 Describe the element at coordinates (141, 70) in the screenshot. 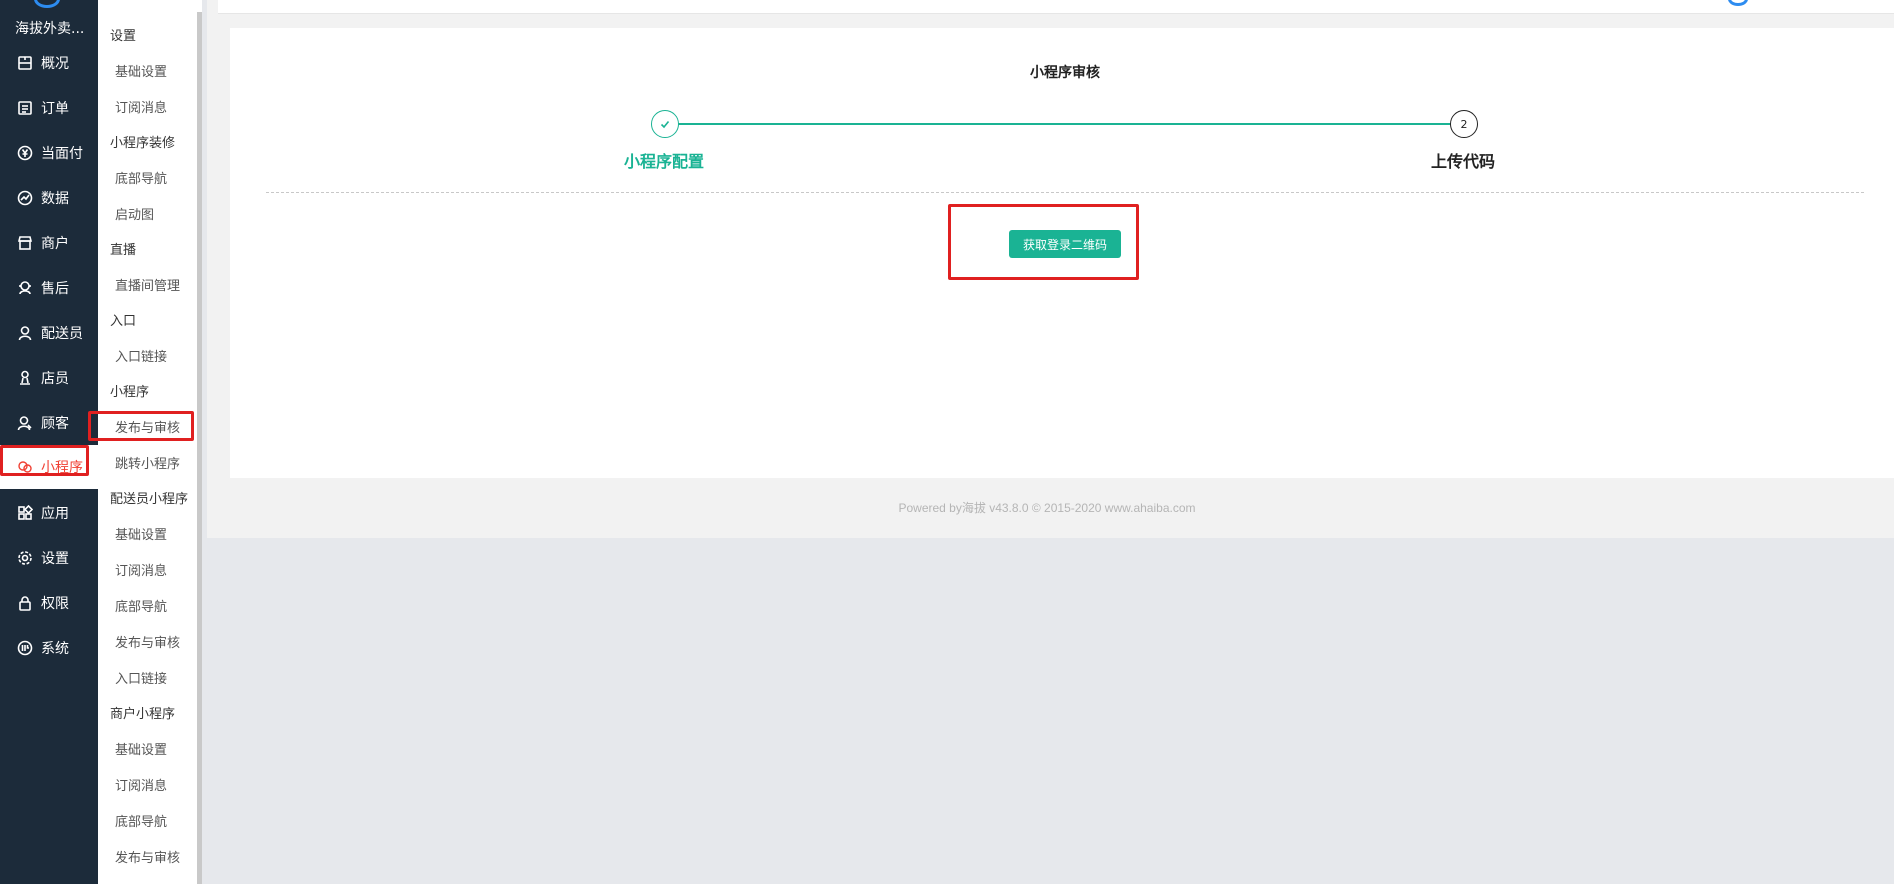

I see `submenu-item-basic-settings: 基础设置` at that location.